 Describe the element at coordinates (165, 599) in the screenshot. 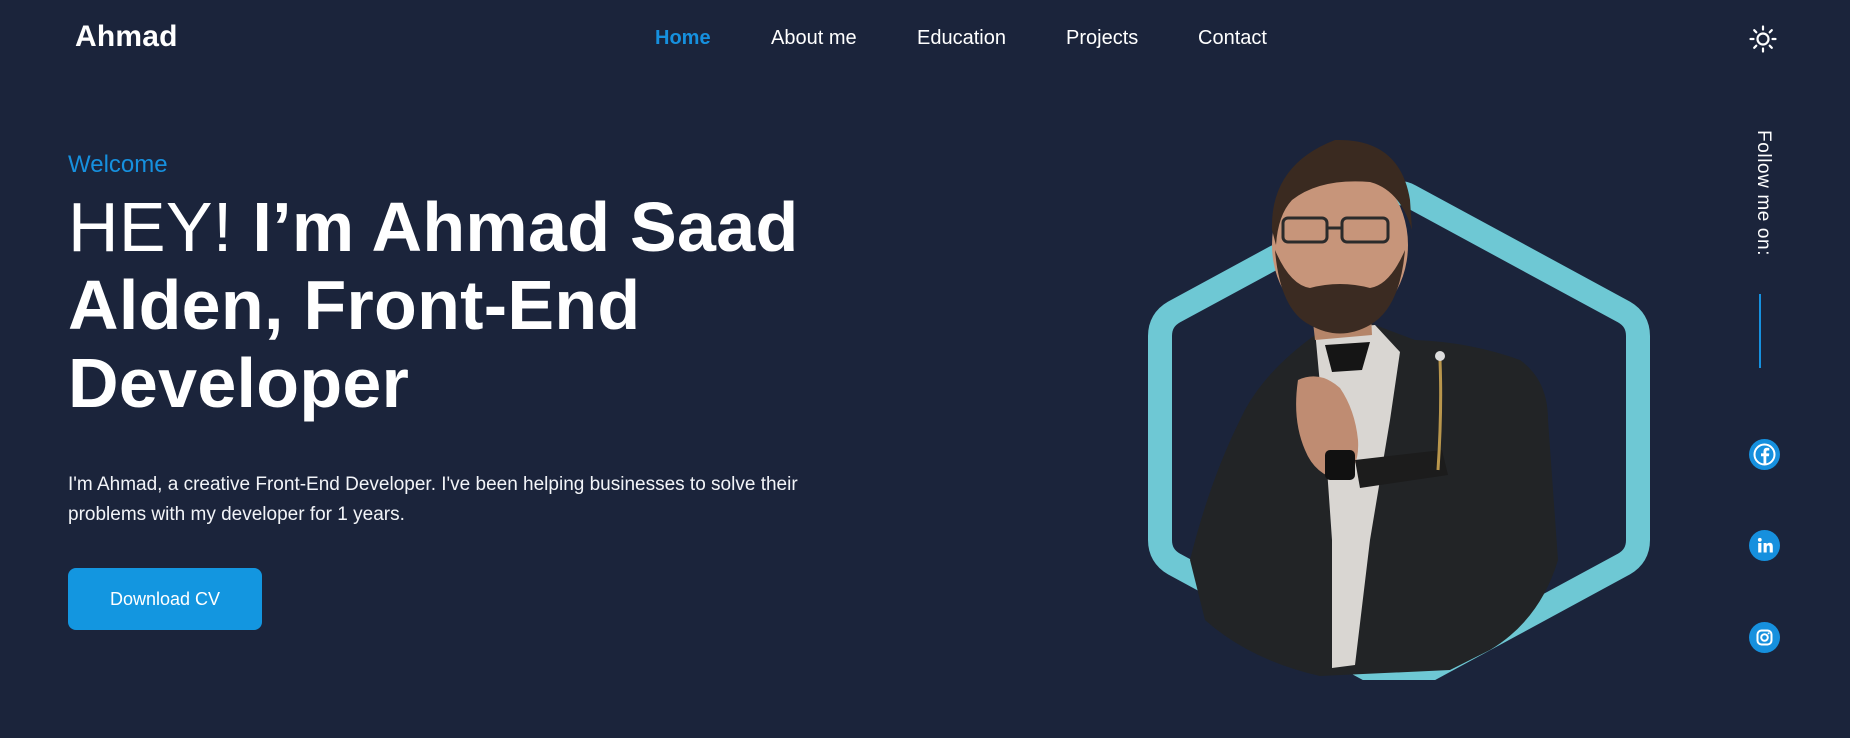

I see `download-cv-button: Download CV` at that location.